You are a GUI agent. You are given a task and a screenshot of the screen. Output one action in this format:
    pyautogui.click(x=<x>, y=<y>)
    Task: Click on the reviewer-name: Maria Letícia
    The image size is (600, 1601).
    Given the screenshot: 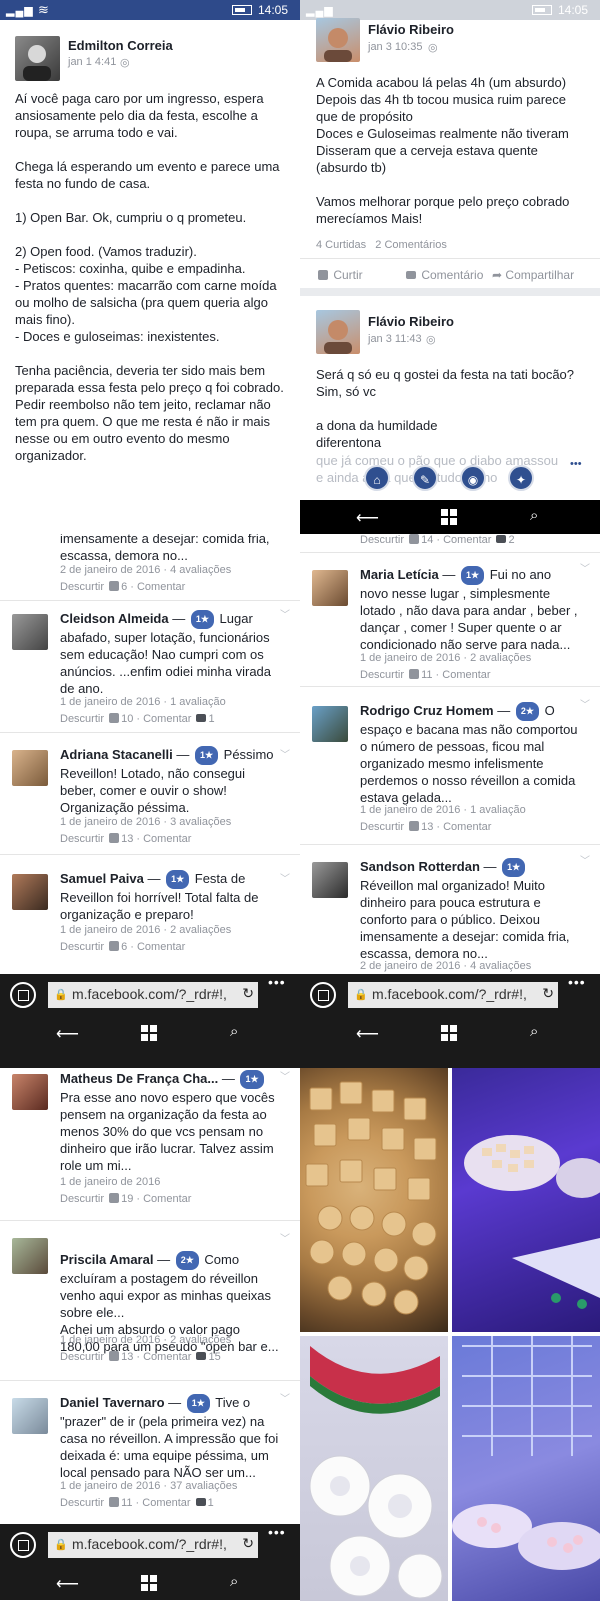 What is the action you would take?
    pyautogui.click(x=399, y=574)
    